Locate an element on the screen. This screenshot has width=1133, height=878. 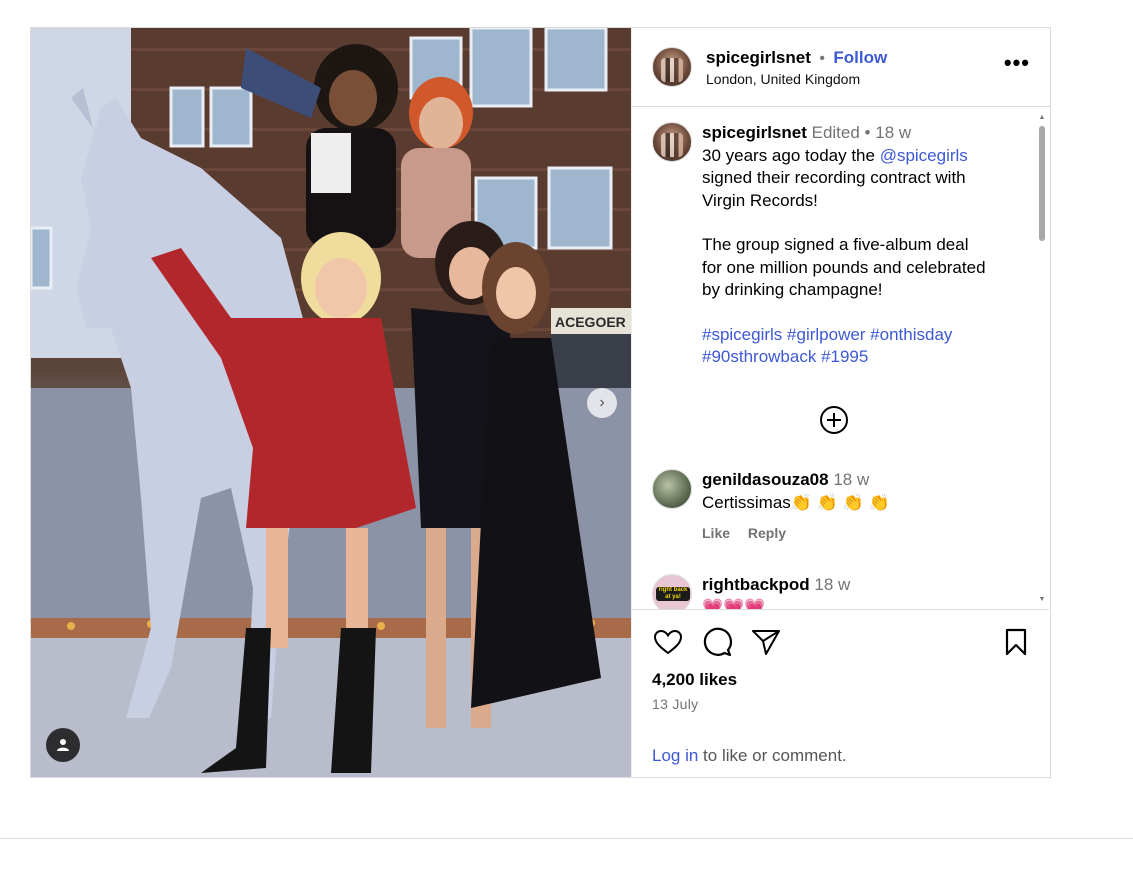
more-options-icon: ••• is located at coordinates (1017, 67).